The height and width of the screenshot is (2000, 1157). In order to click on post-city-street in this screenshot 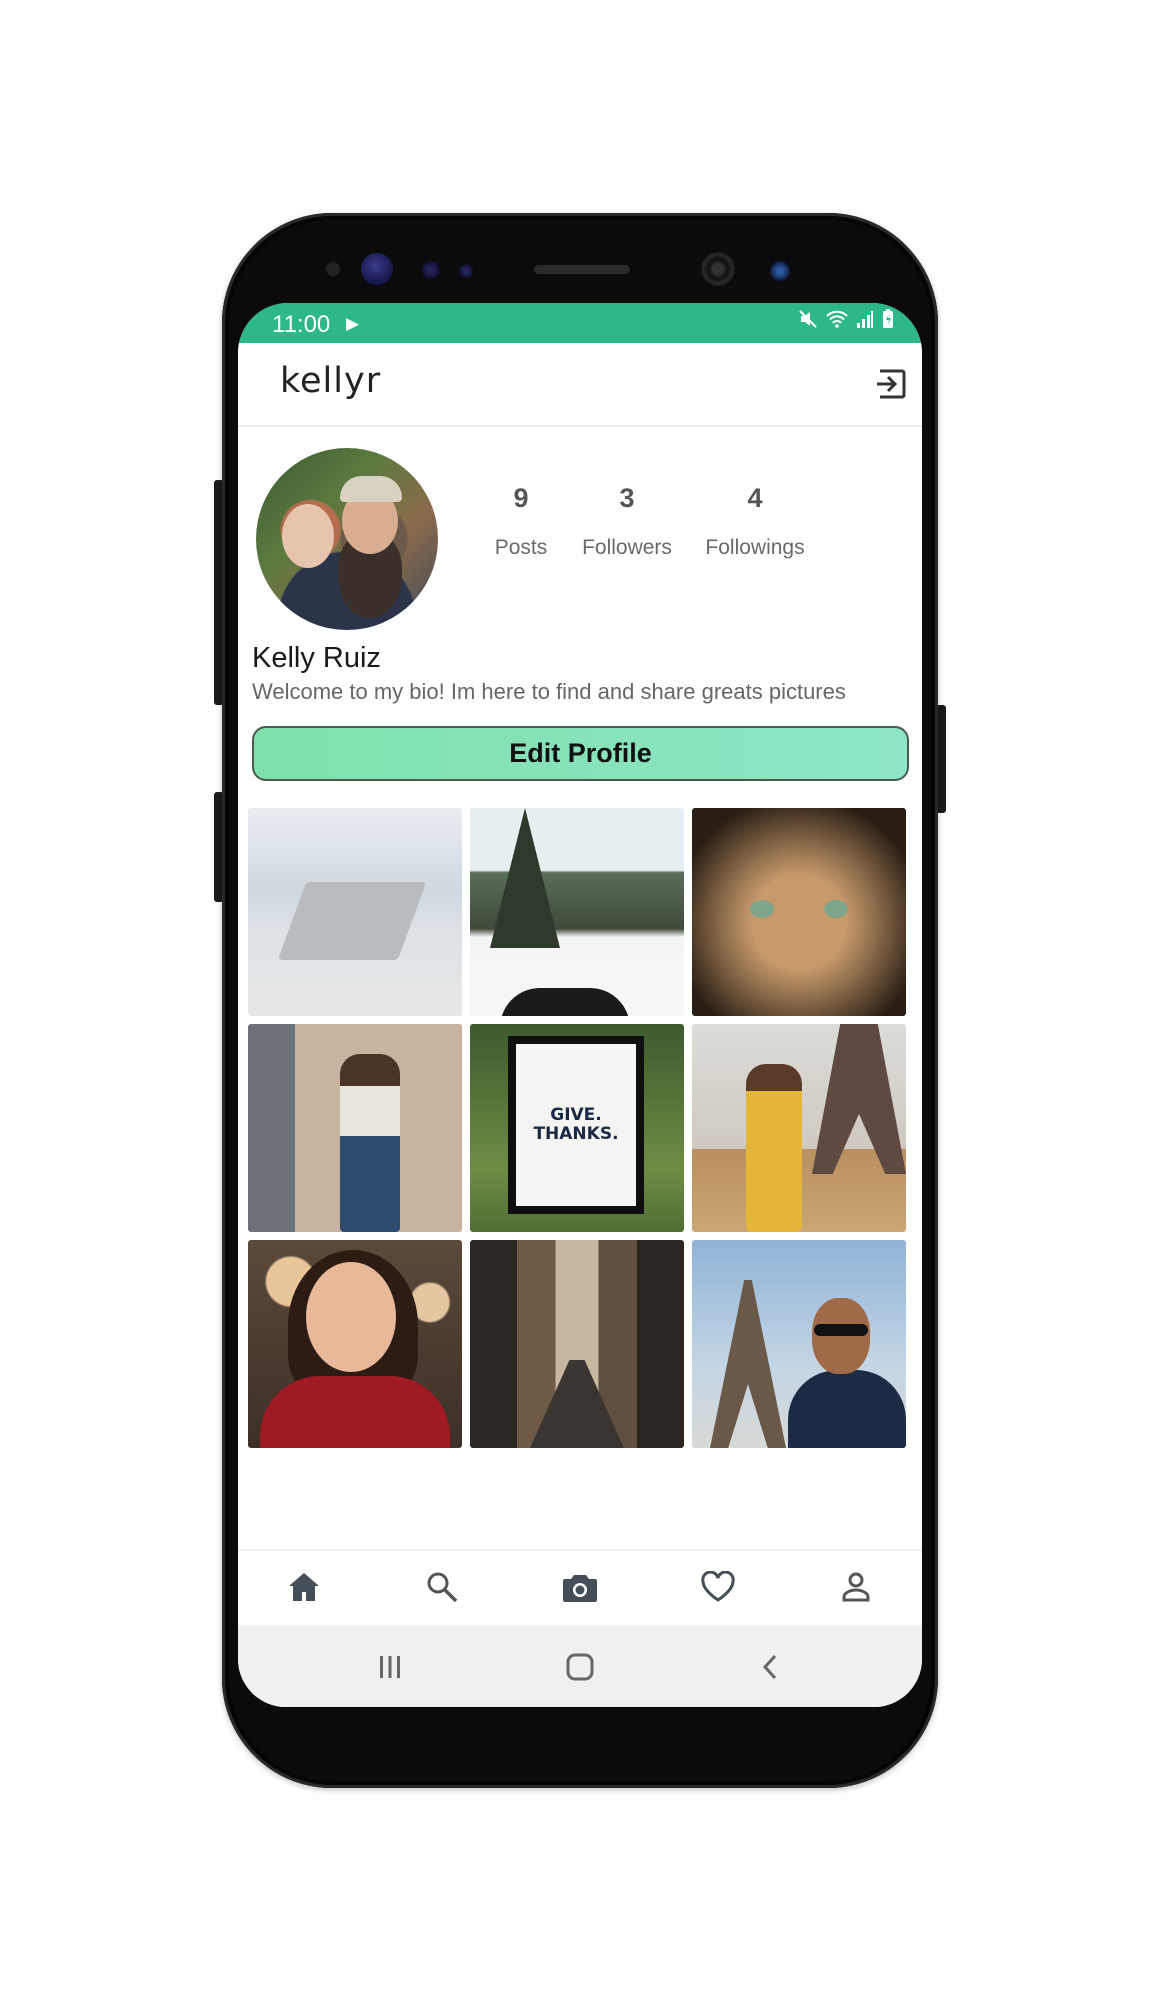, I will do `click(577, 1344)`.